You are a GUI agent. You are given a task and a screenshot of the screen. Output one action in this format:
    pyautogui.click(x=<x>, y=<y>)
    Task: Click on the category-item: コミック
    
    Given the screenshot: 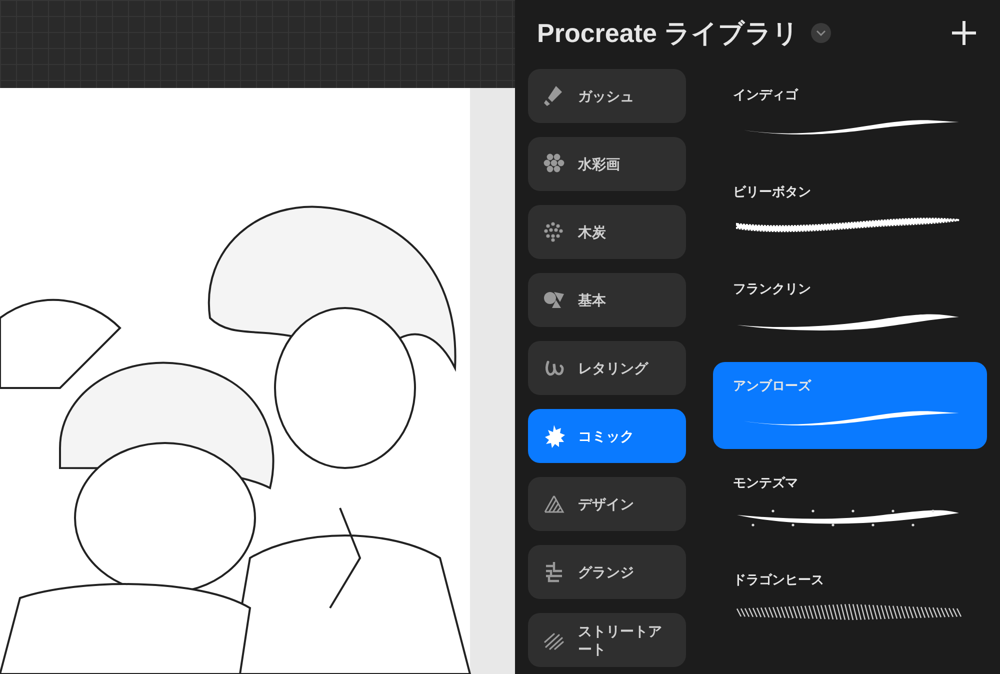 What is the action you would take?
    pyautogui.click(x=607, y=436)
    